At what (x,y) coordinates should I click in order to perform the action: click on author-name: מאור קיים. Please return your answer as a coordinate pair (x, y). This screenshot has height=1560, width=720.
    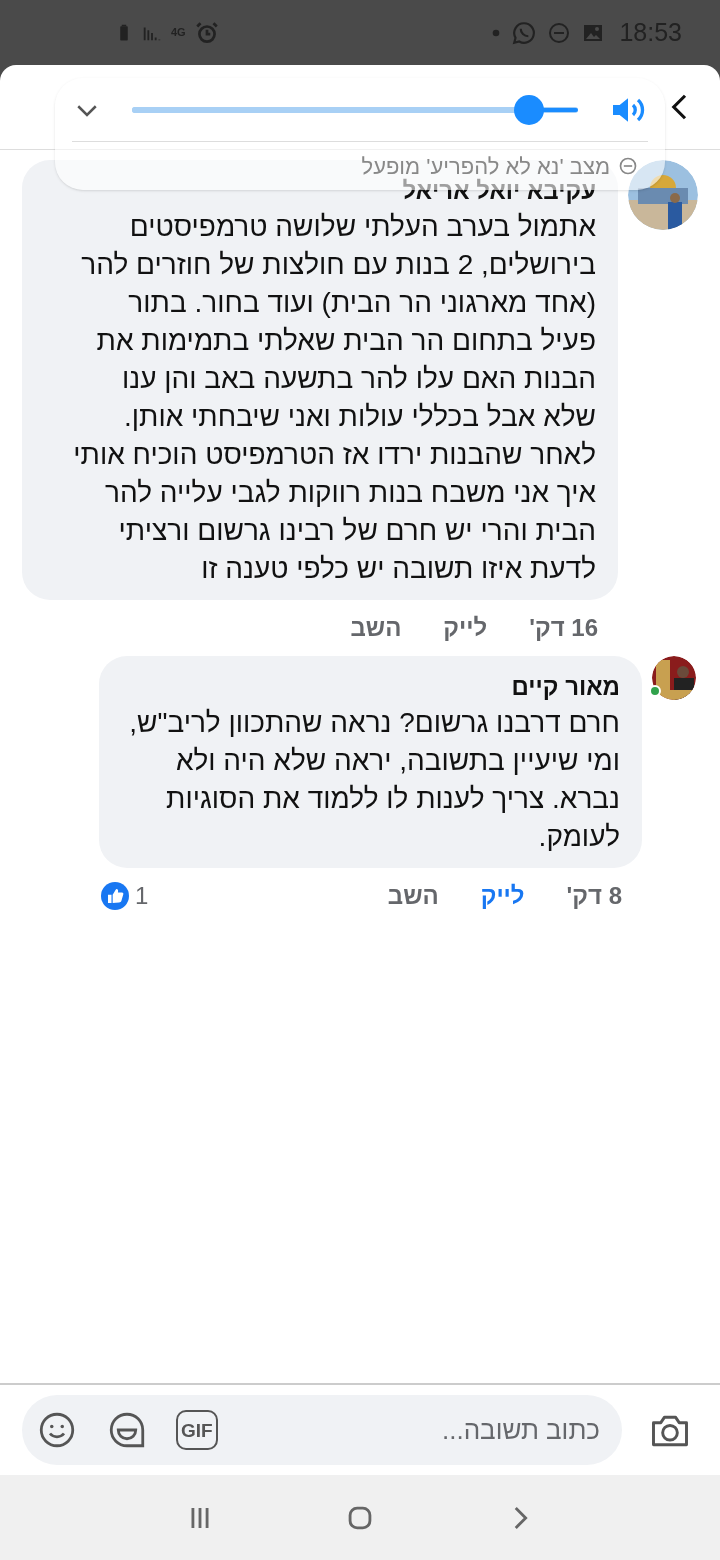
    Looking at the image, I should click on (565, 687).